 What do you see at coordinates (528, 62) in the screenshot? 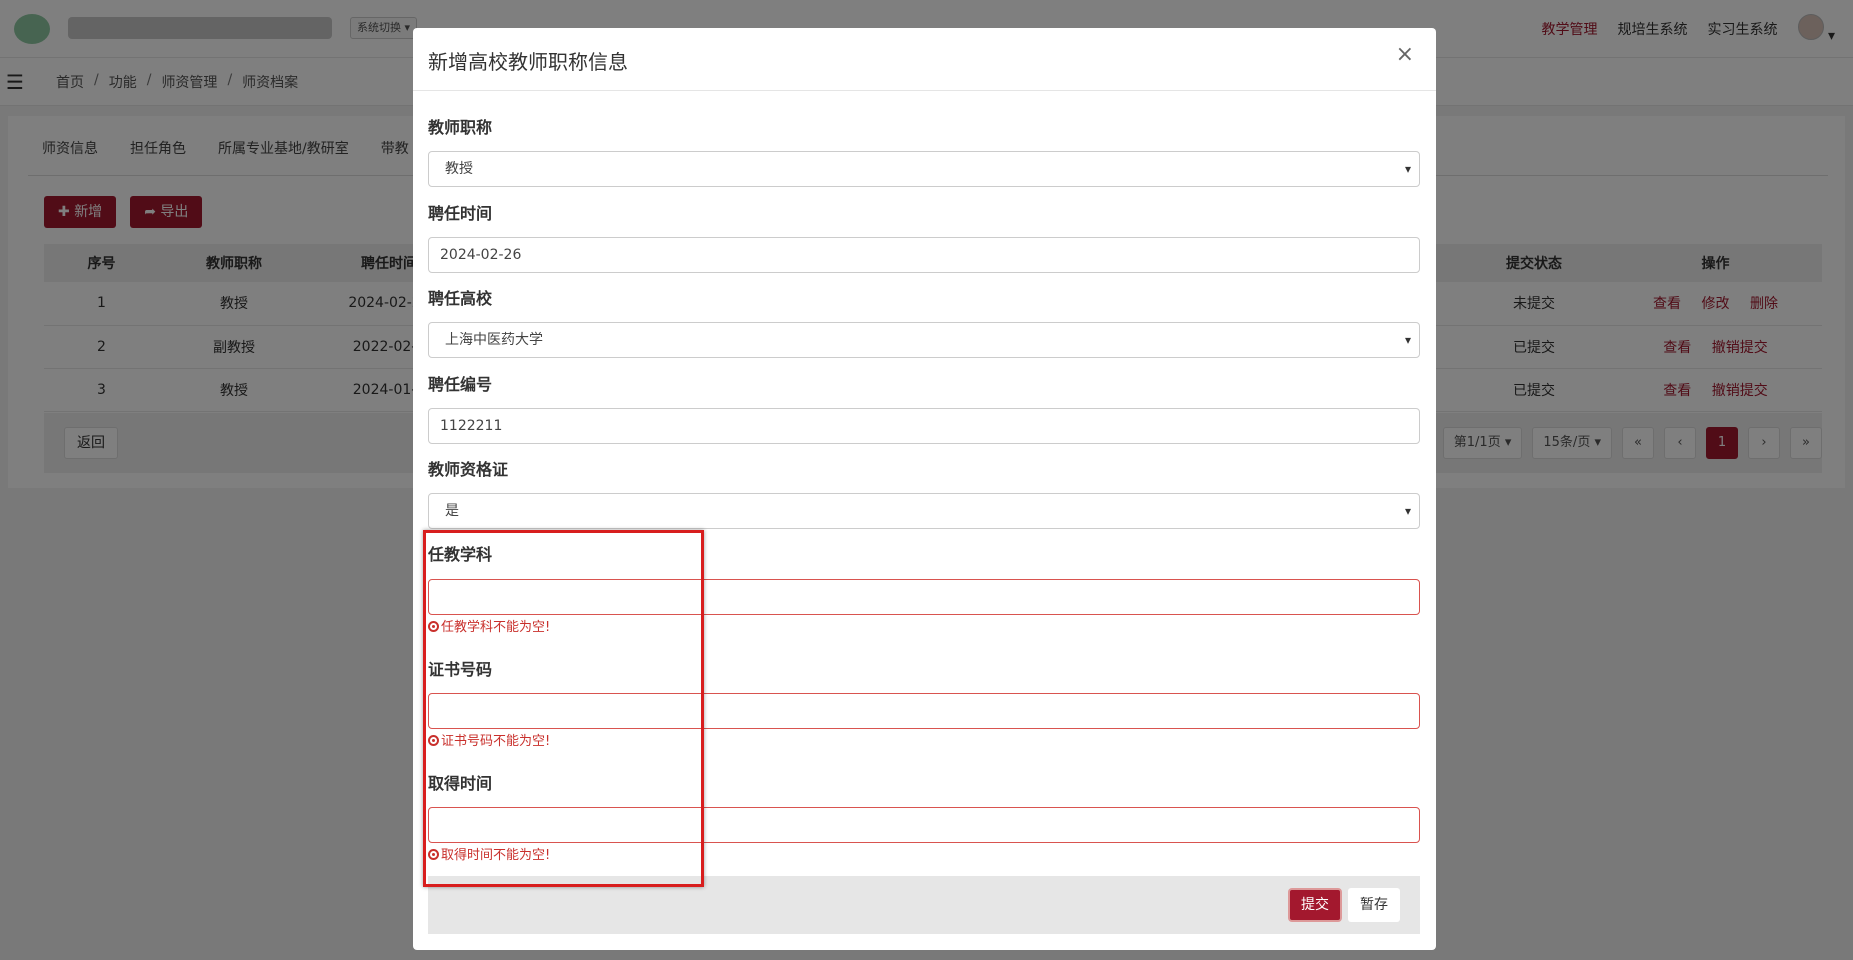
I see `modal-title: 新增高校教师职称信息` at bounding box center [528, 62].